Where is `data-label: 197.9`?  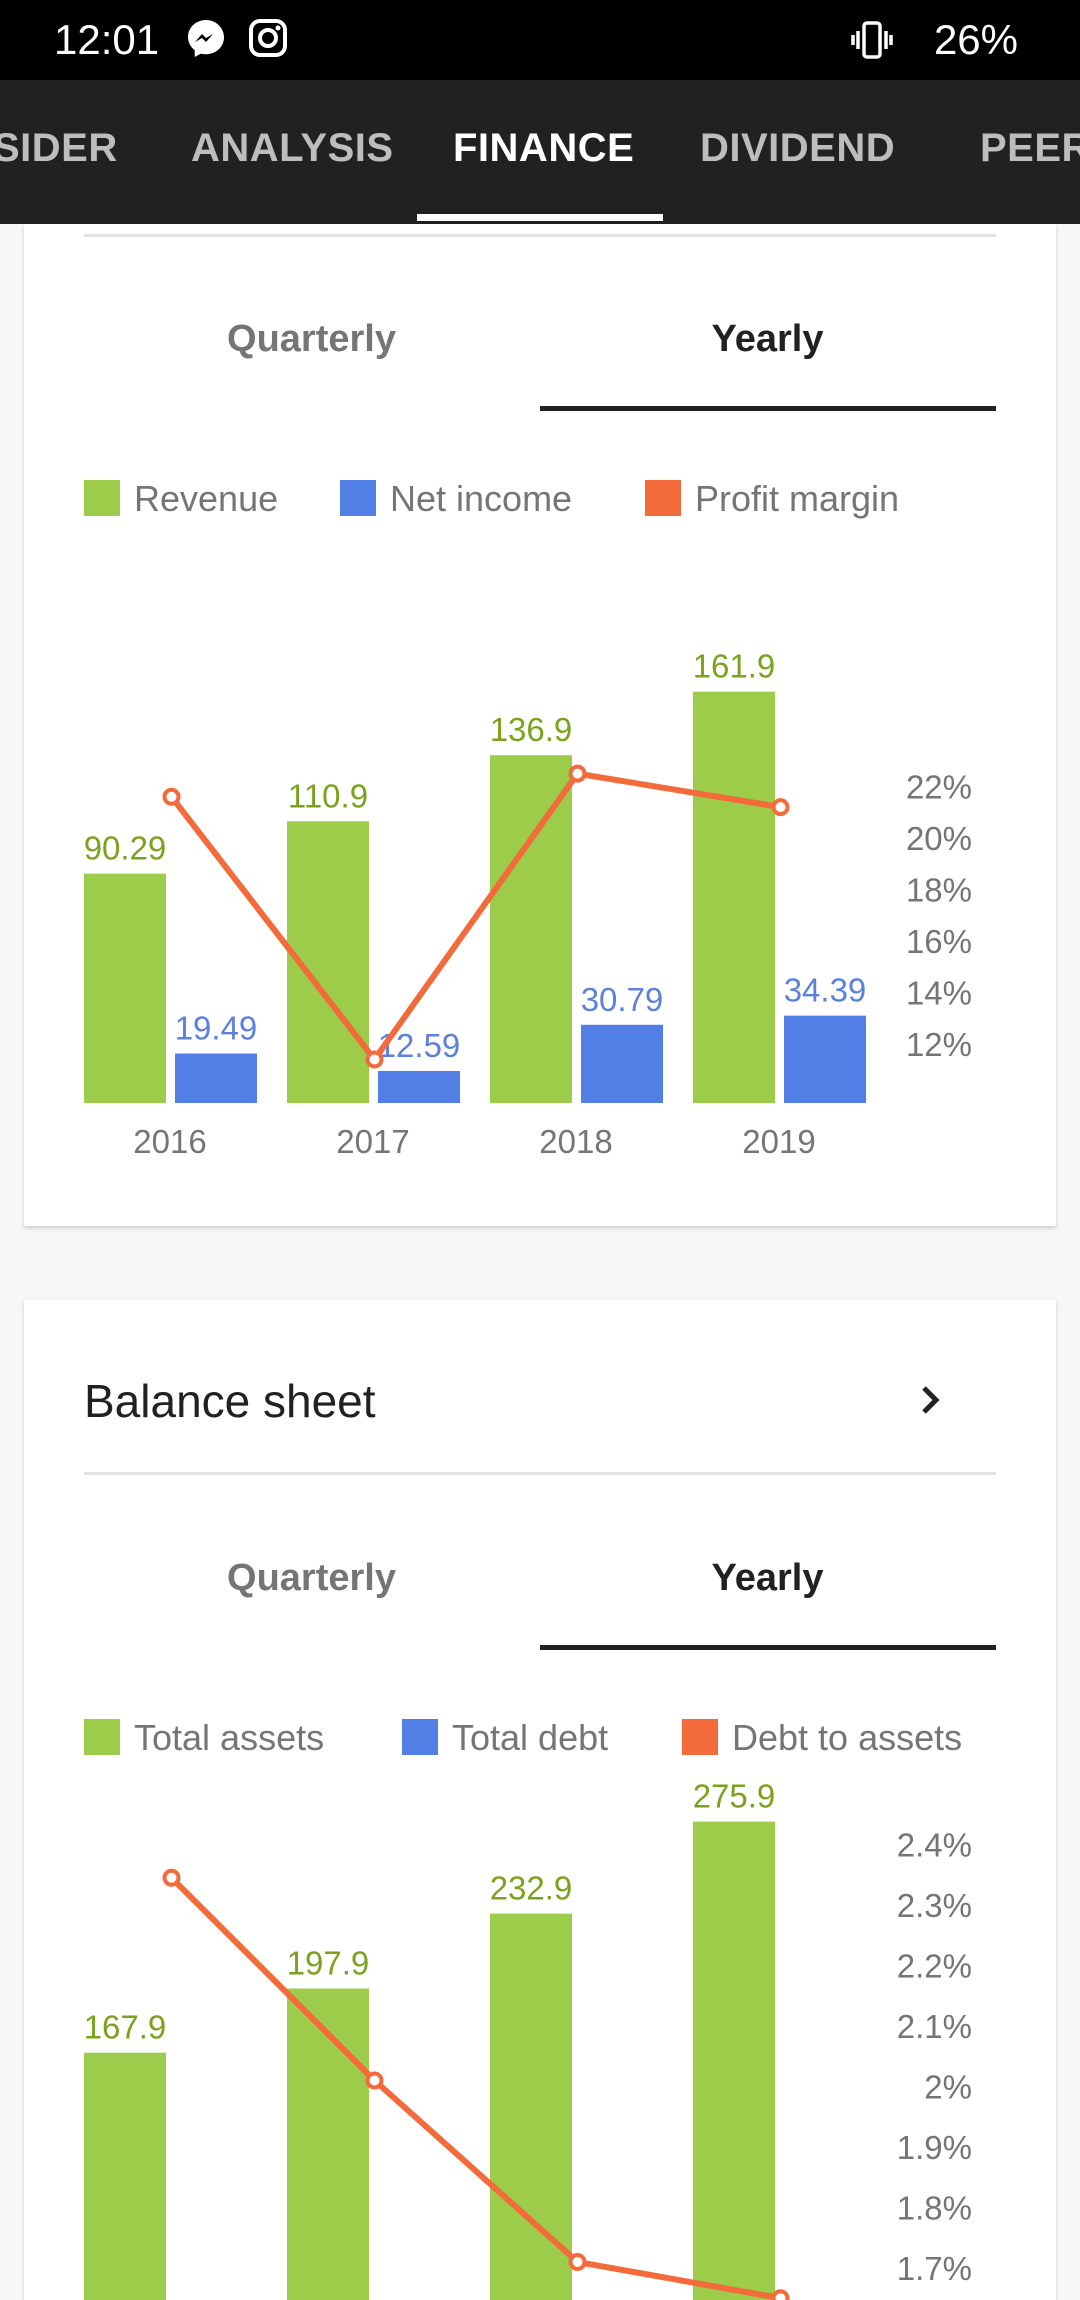
data-label: 197.9 is located at coordinates (328, 1962).